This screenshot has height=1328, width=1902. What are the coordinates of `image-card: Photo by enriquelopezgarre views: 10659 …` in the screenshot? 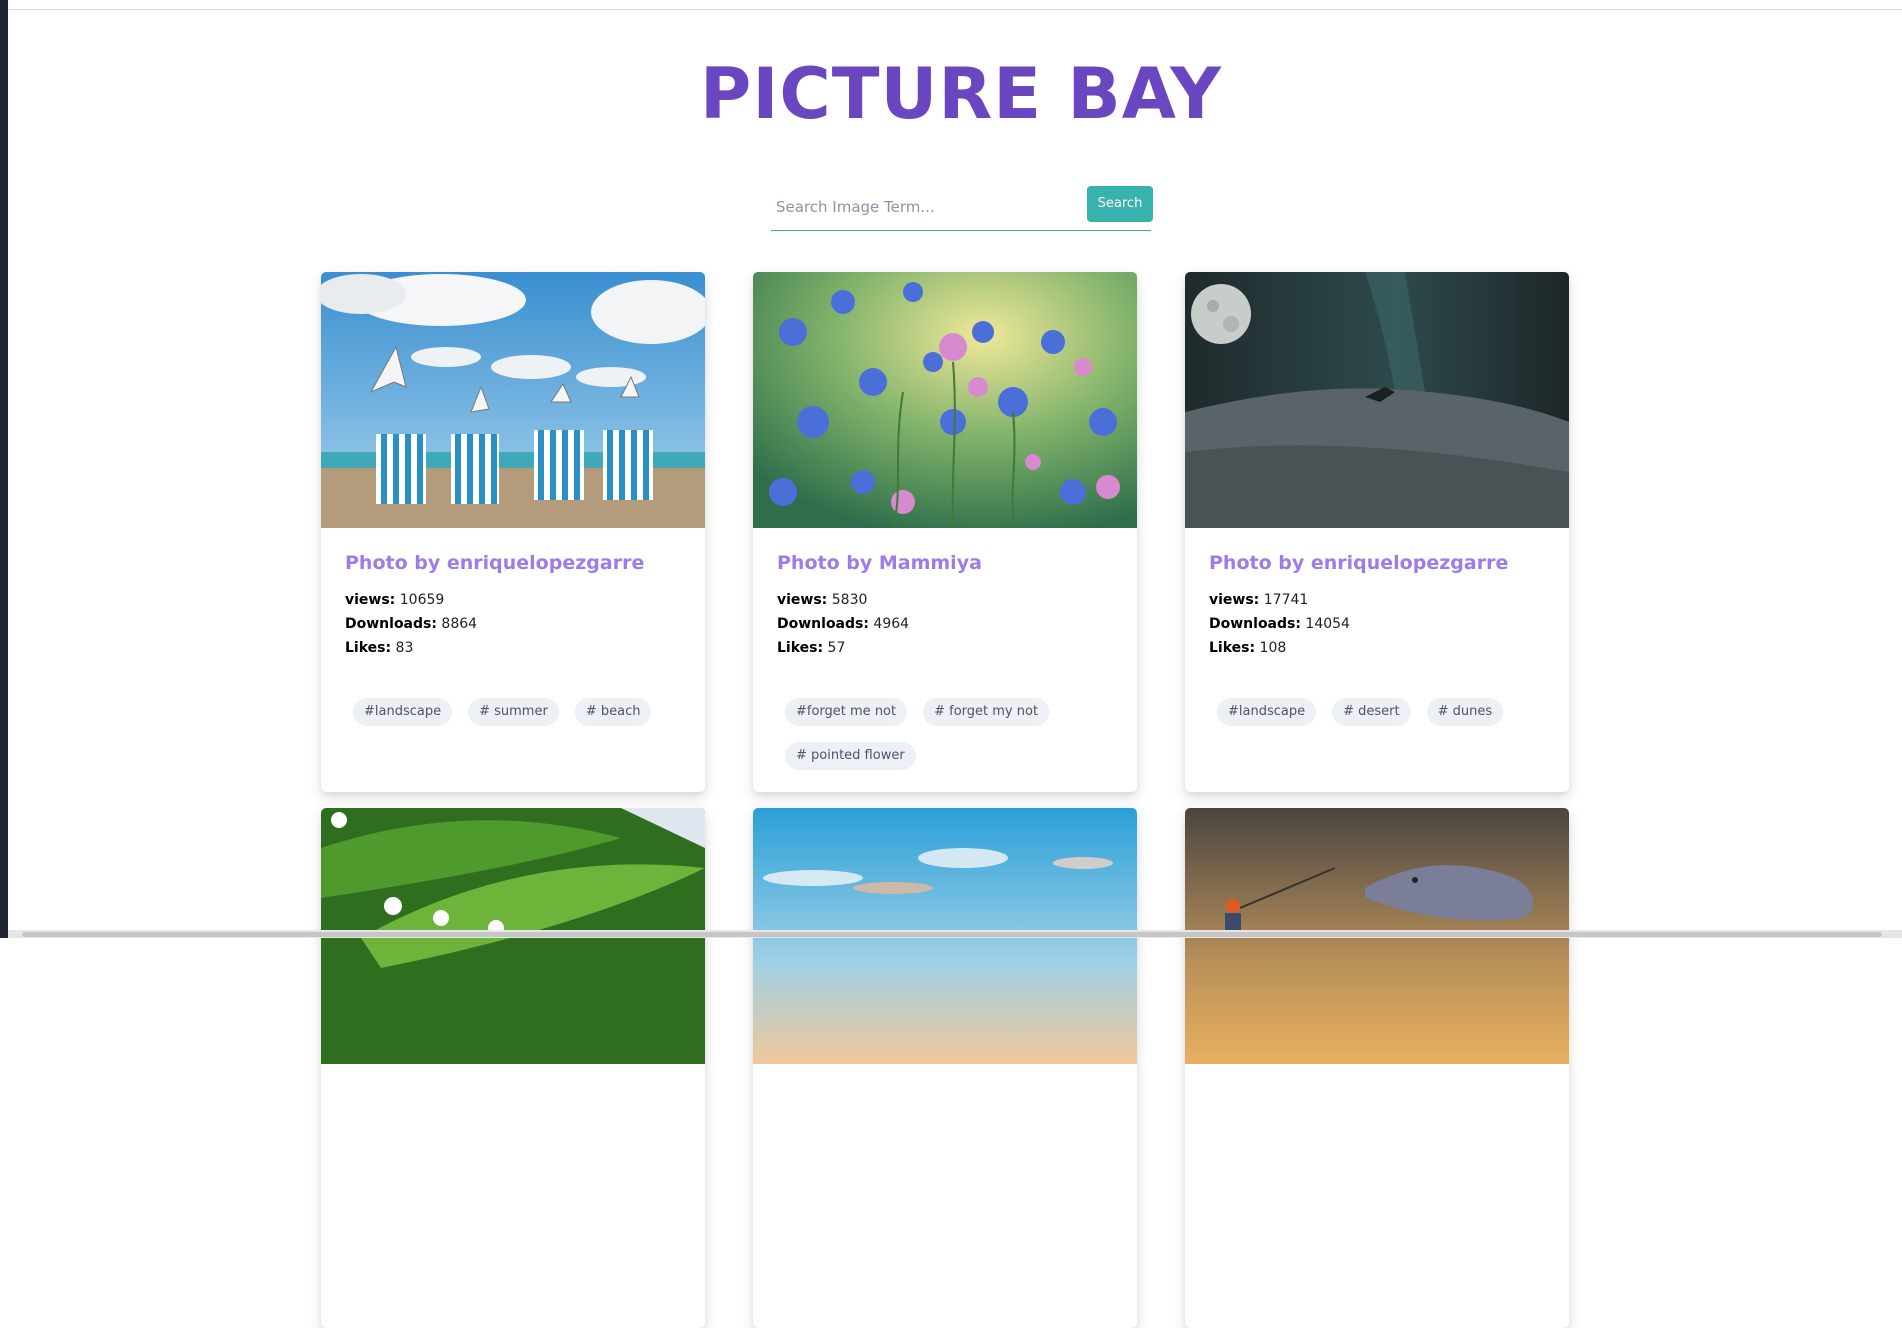 It's located at (513, 532).